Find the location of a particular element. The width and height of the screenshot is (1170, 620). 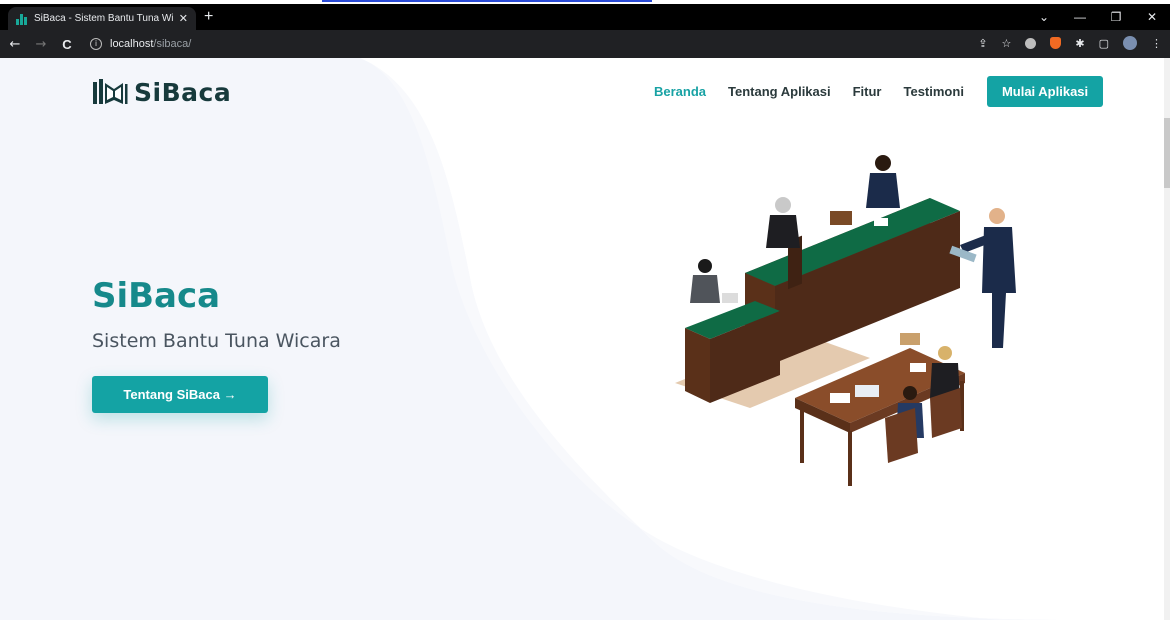

scrollbar-thumb is located at coordinates (1167, 153).